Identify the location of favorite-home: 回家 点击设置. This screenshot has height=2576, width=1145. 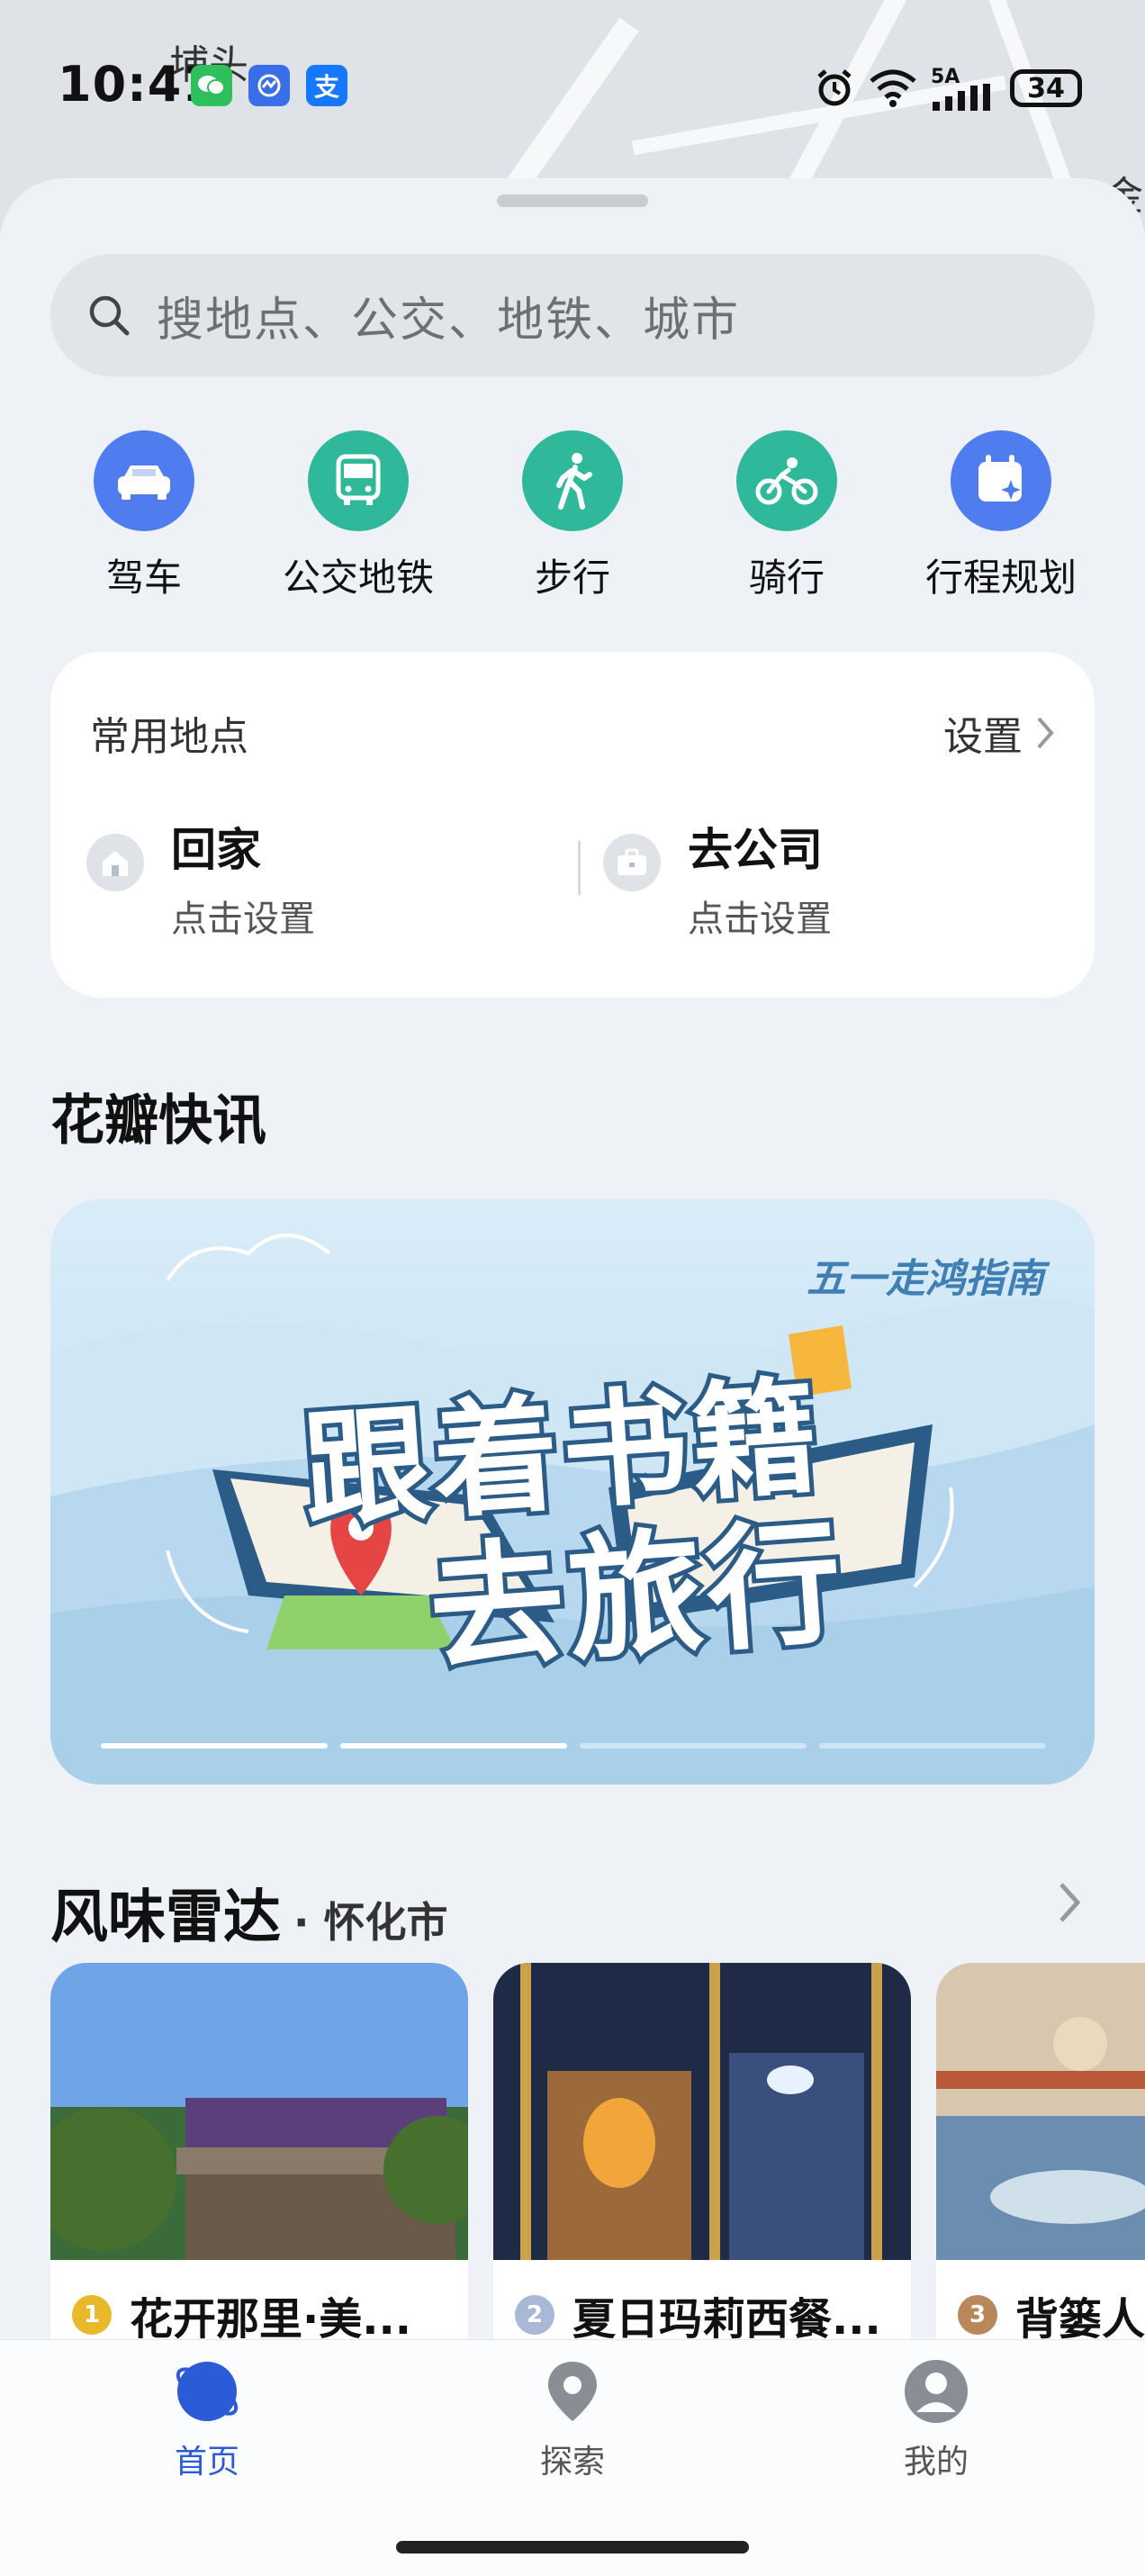
(200, 878).